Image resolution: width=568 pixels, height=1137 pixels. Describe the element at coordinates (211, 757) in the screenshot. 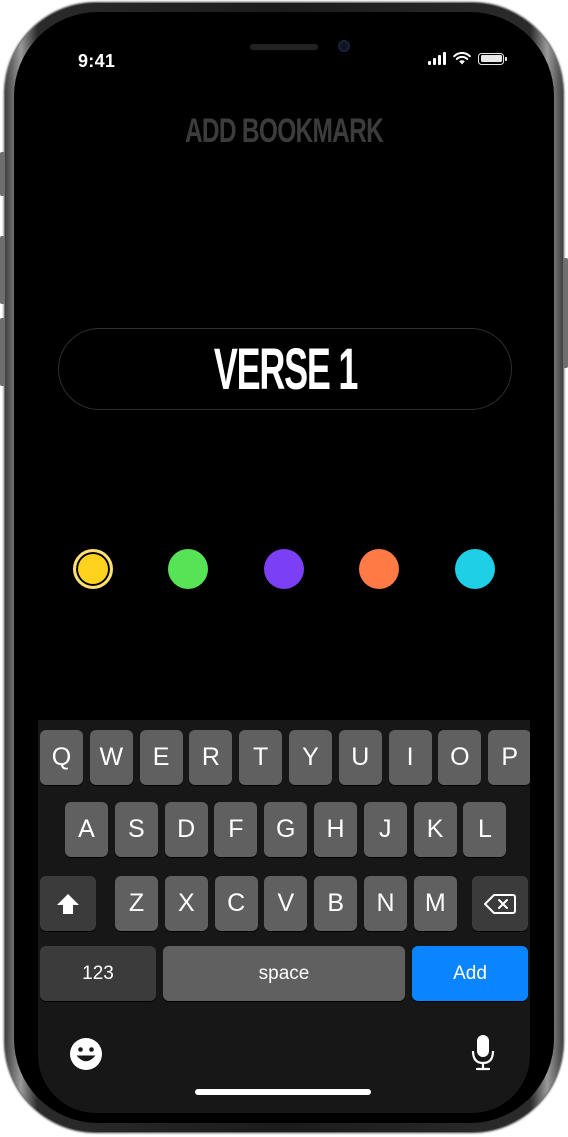

I see `key-r: R` at that location.